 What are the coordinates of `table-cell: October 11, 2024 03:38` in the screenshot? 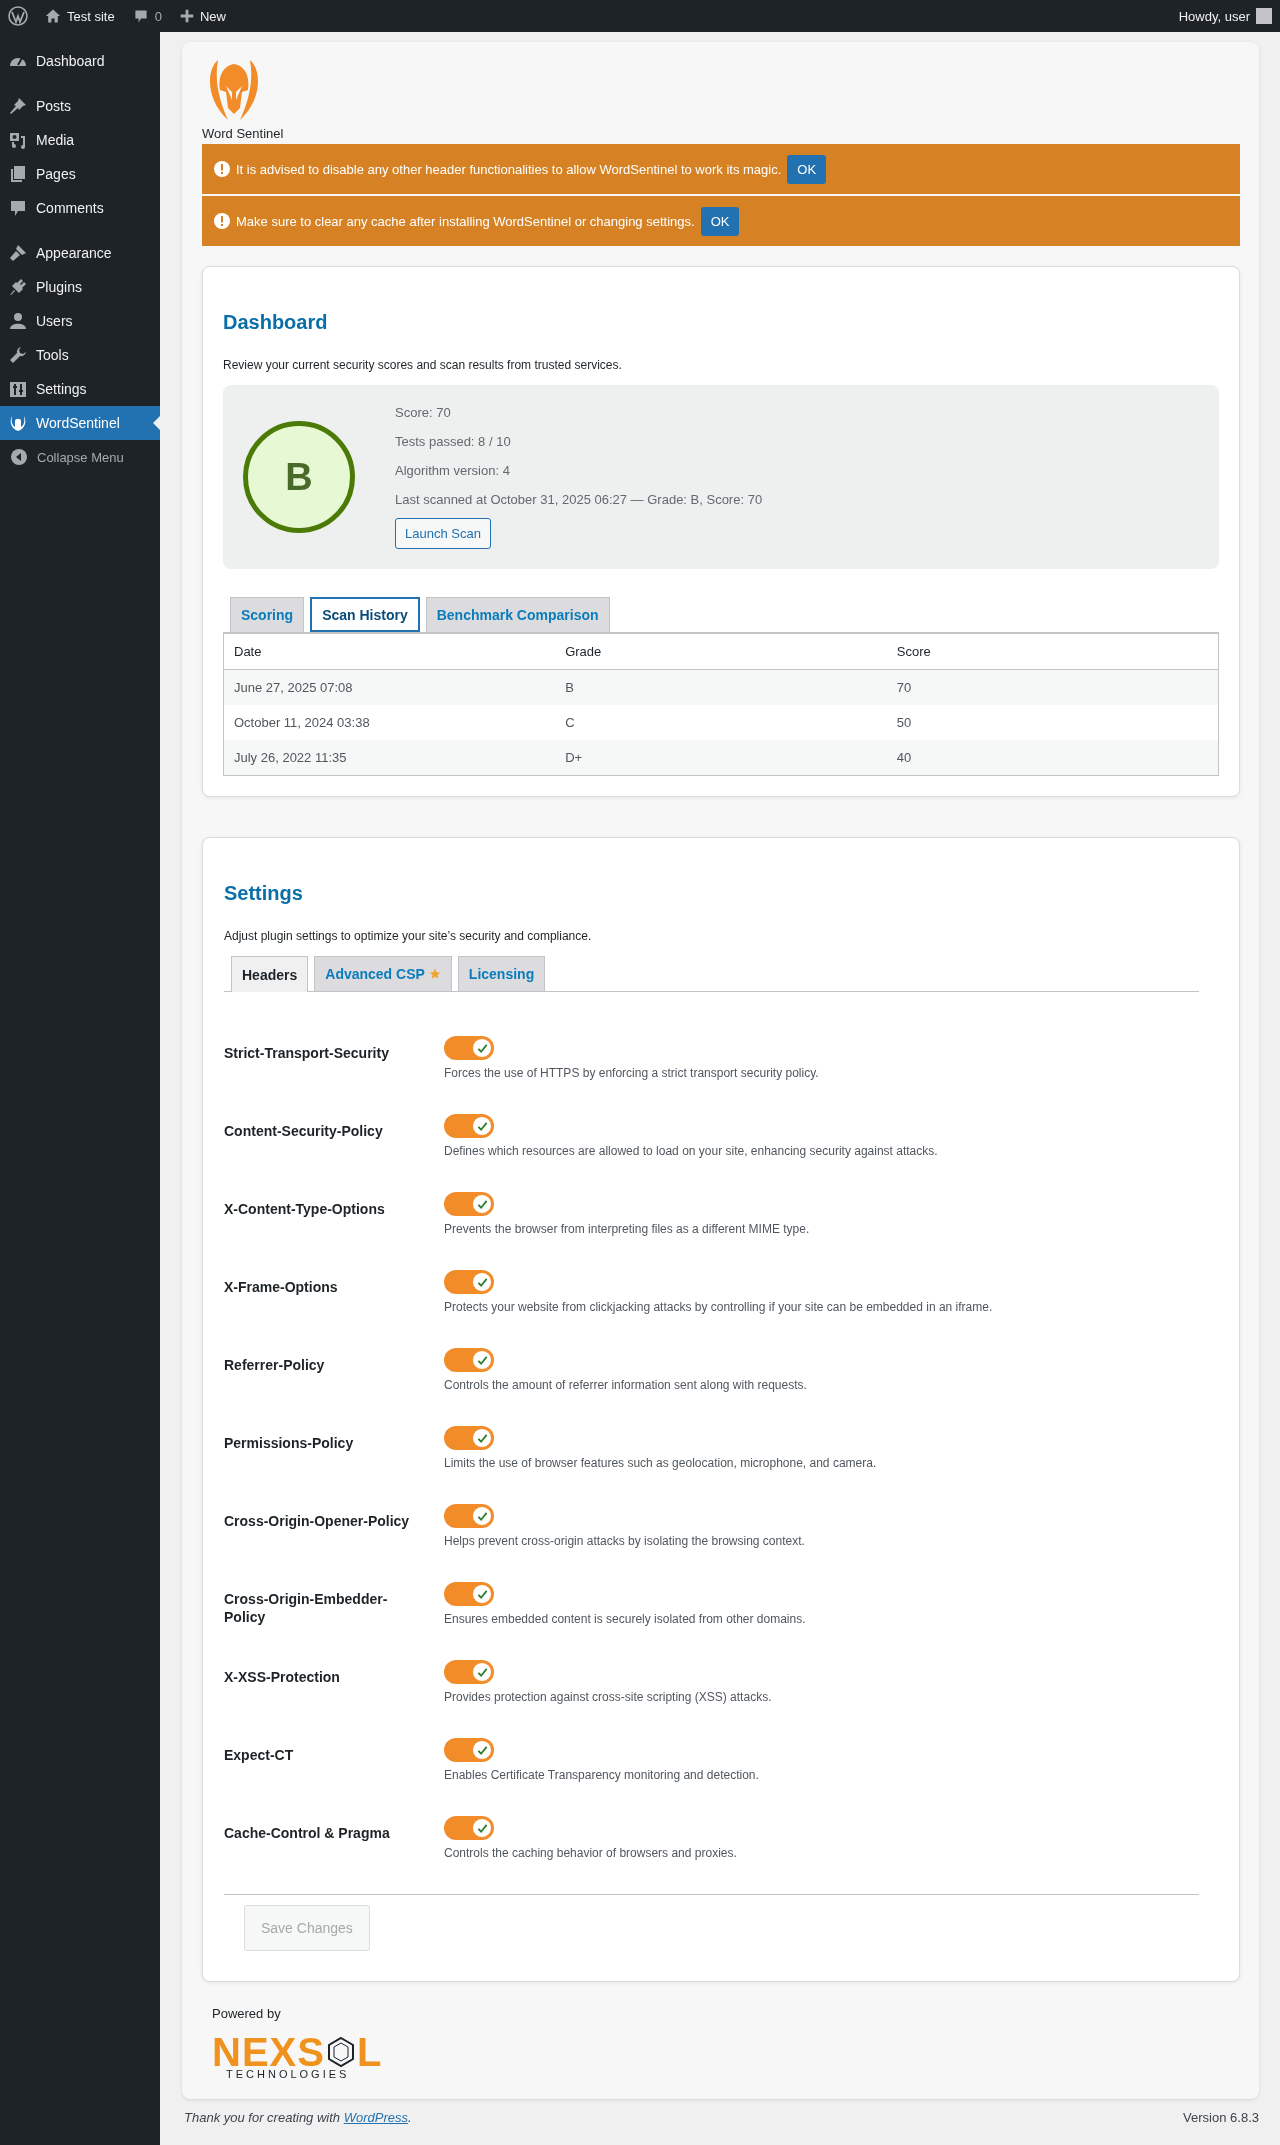 It's located at (389, 722).